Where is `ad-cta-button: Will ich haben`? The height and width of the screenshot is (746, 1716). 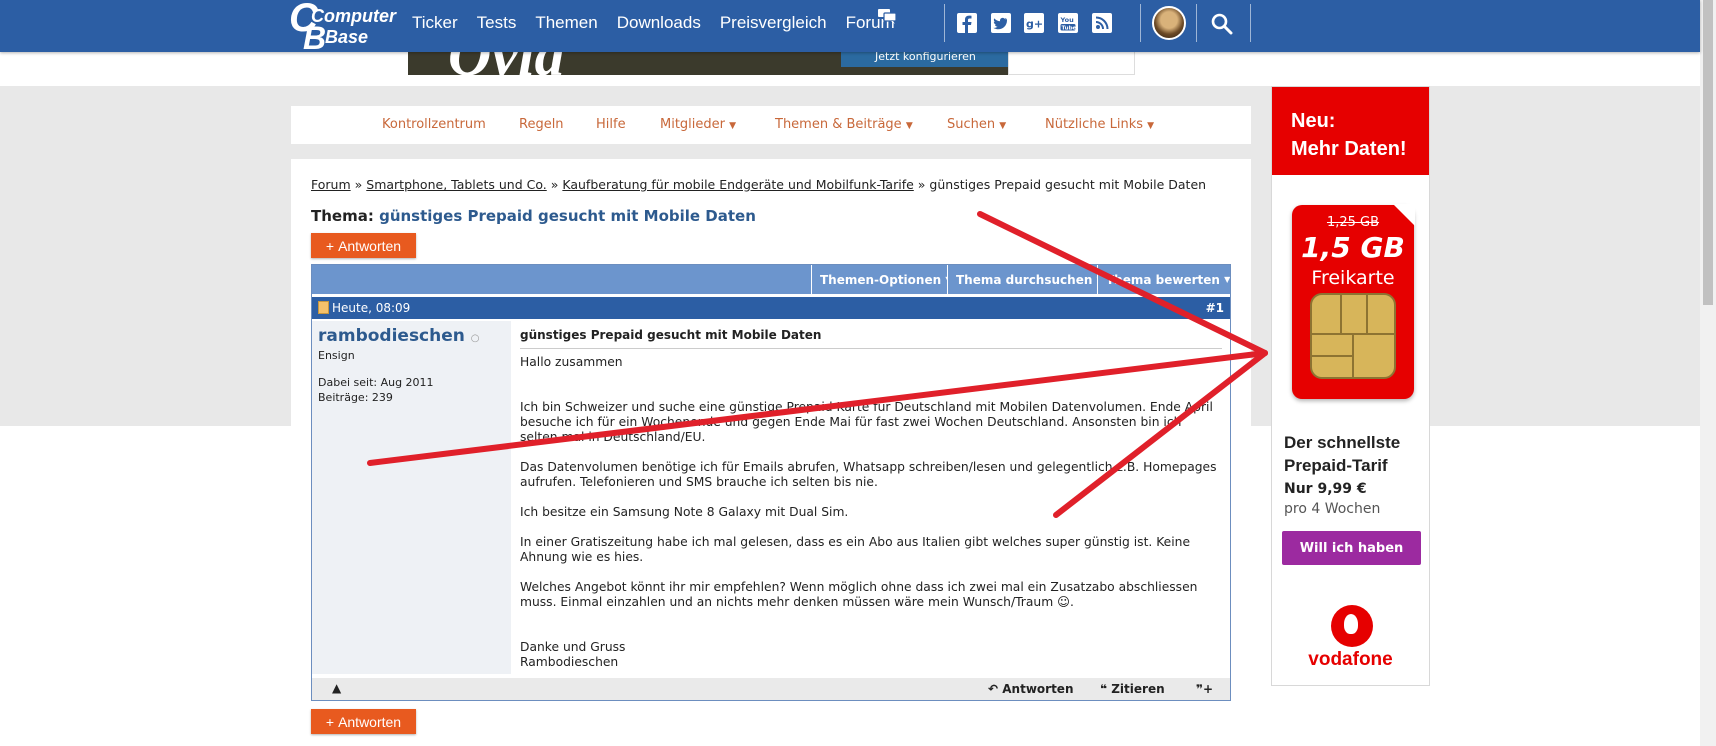 ad-cta-button: Will ich haben is located at coordinates (1351, 548).